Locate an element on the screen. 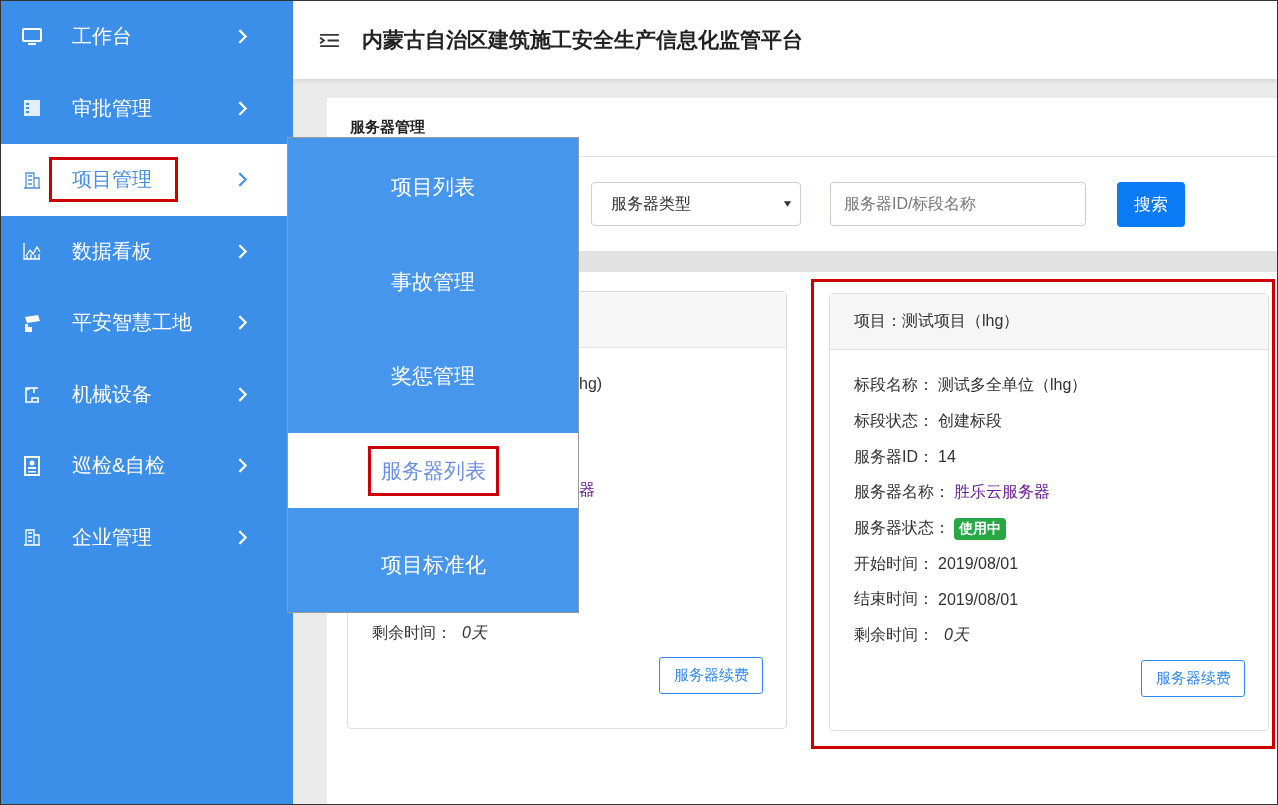  menu-label: 项目管理 is located at coordinates (113, 180).